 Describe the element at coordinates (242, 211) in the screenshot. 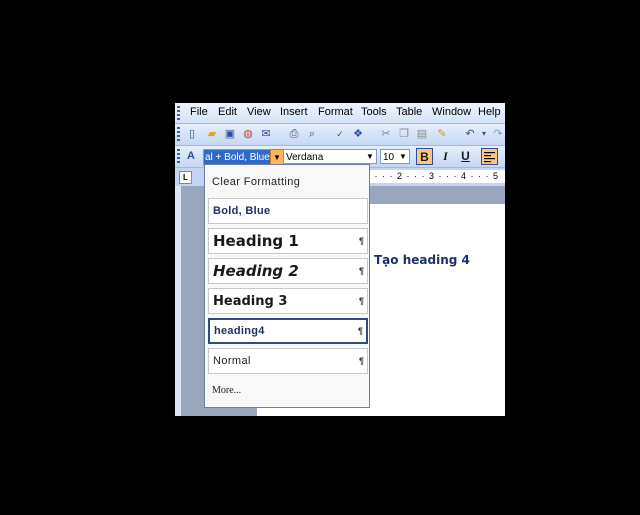

I see `option-label: Bold, Blue` at that location.